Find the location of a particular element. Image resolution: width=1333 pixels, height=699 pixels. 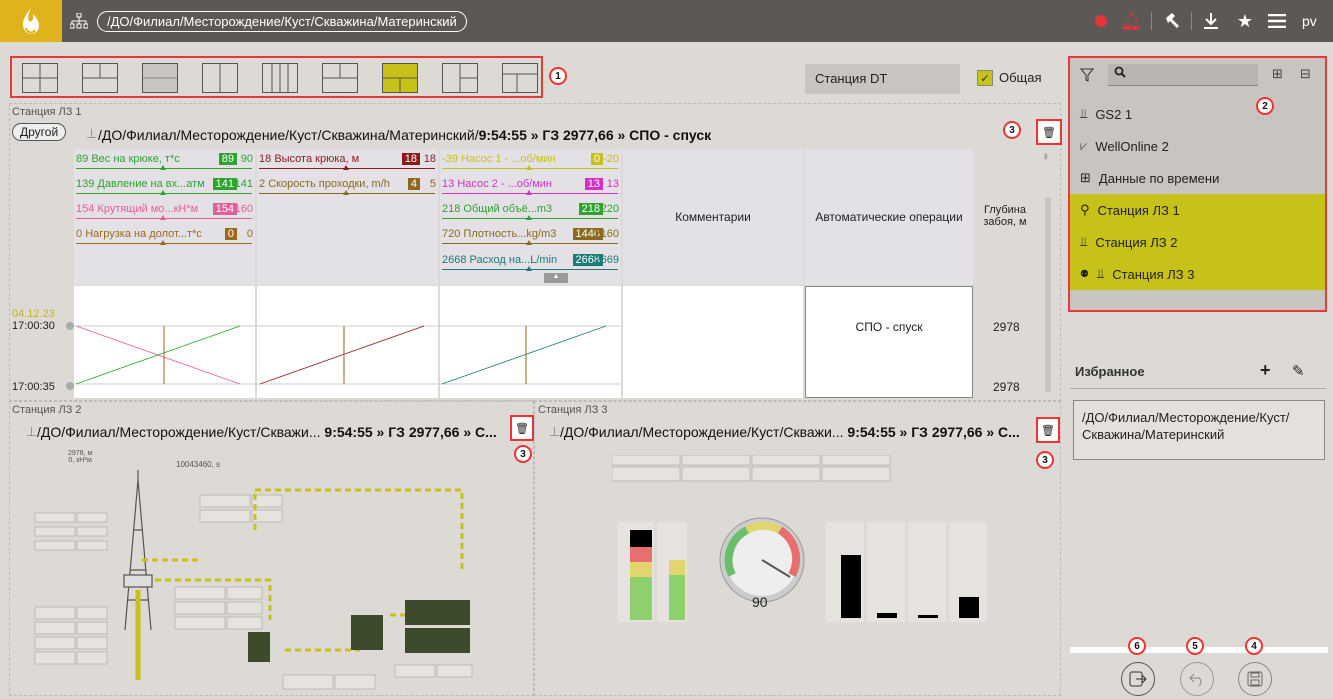

delete-panel-3-icon: 🗑︎ is located at coordinates (1048, 430).